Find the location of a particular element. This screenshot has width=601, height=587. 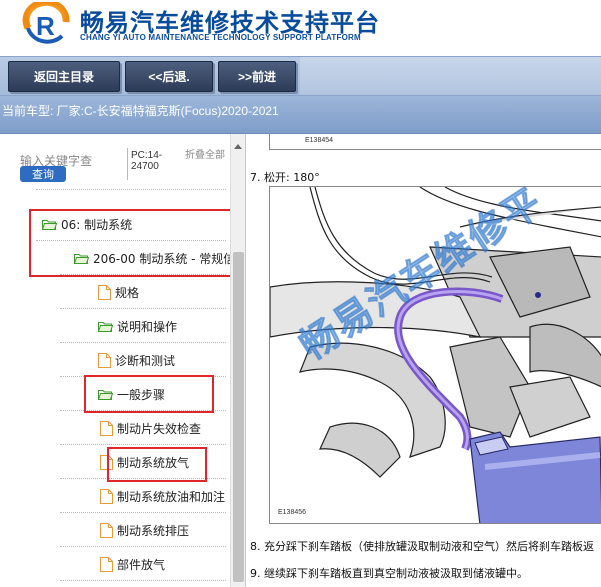

figure-code: E138456 is located at coordinates (292, 512).